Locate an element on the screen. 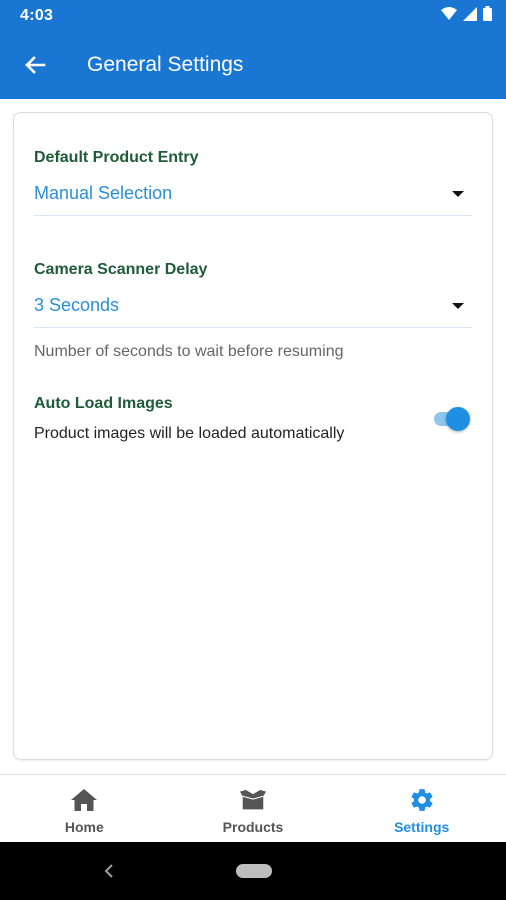  chevron-left-icon is located at coordinates (108, 871).